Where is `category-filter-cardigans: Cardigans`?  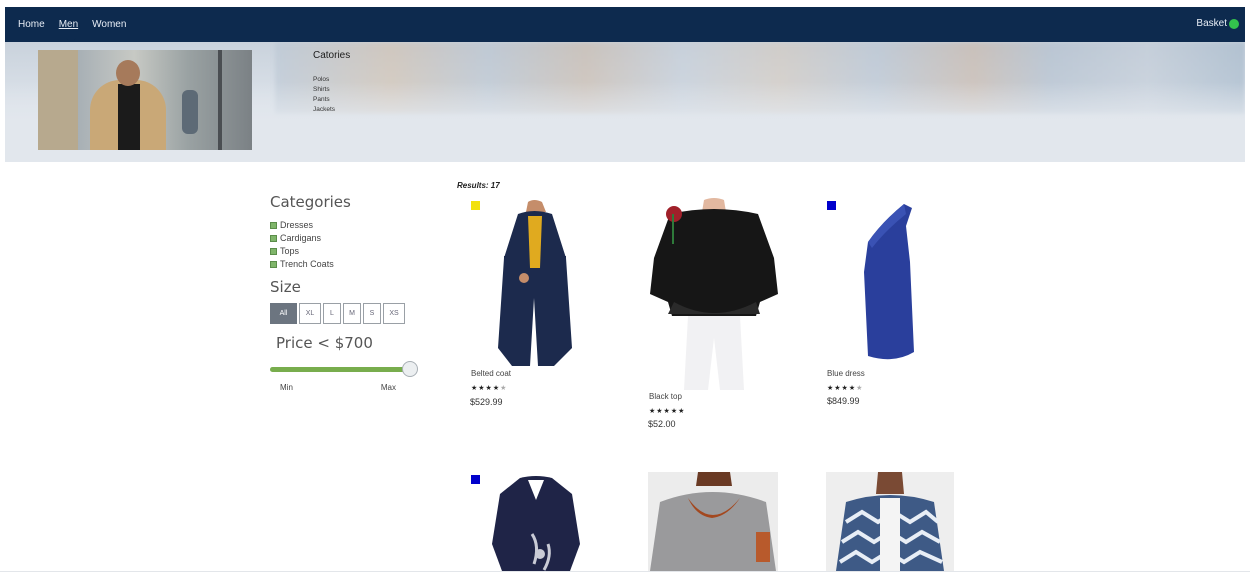 category-filter-cardigans: Cardigans is located at coordinates (347, 238).